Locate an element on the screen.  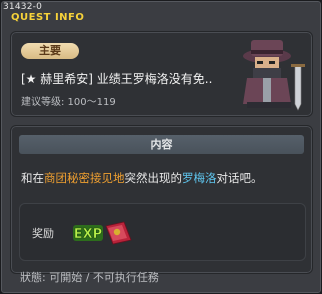
location-highlight: 商团秘密接见地 is located at coordinates (84, 178).